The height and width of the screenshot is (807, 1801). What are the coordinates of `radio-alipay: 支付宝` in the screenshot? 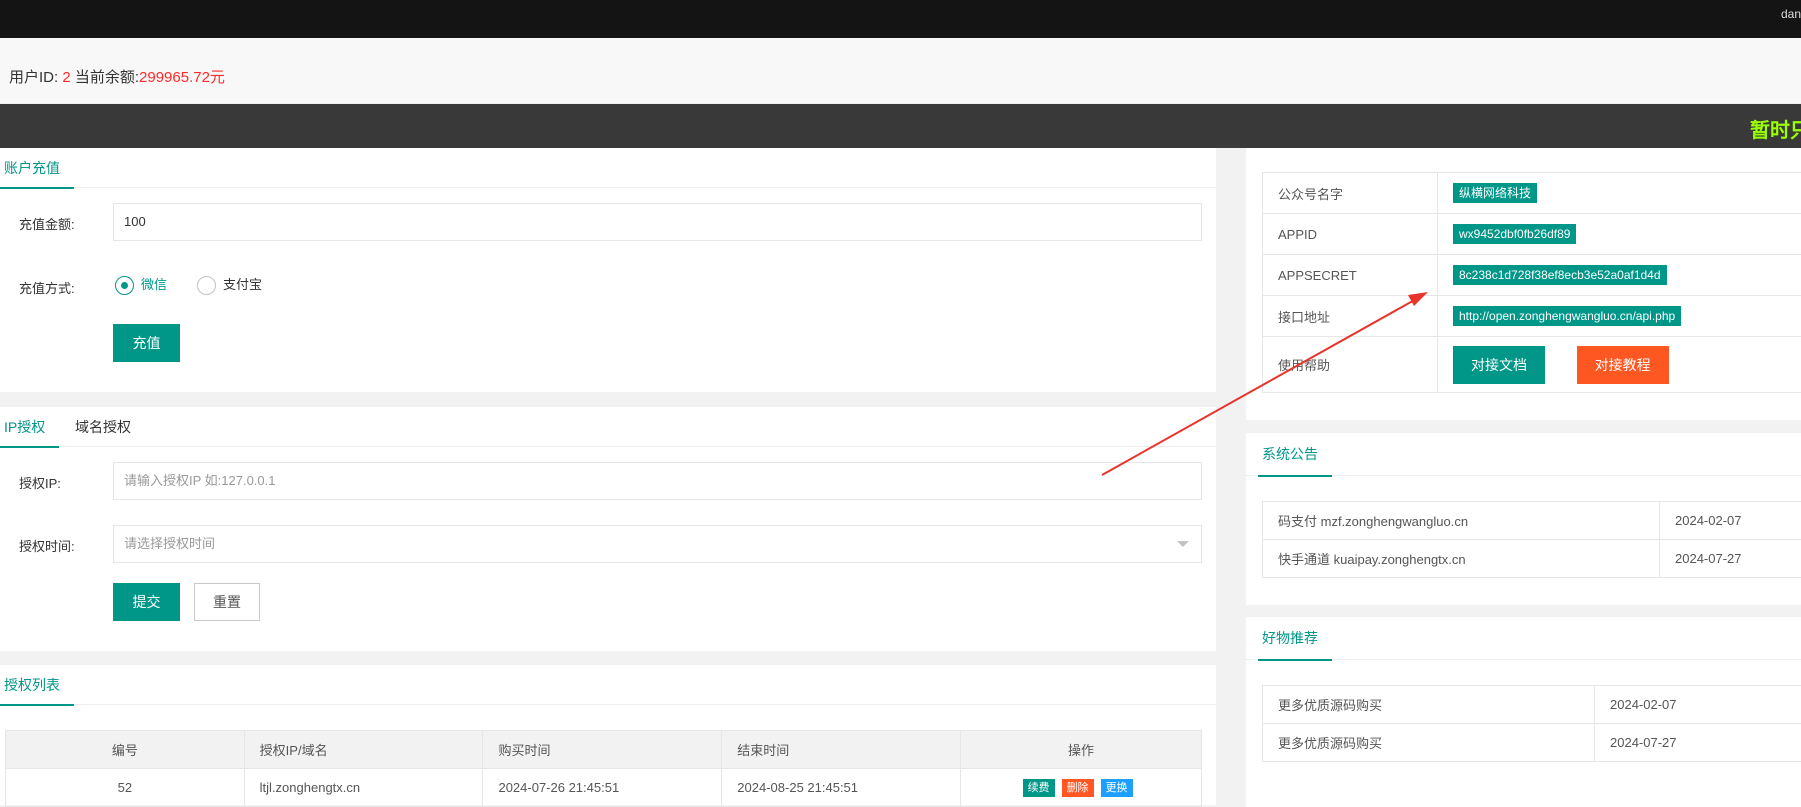 It's located at (229, 285).